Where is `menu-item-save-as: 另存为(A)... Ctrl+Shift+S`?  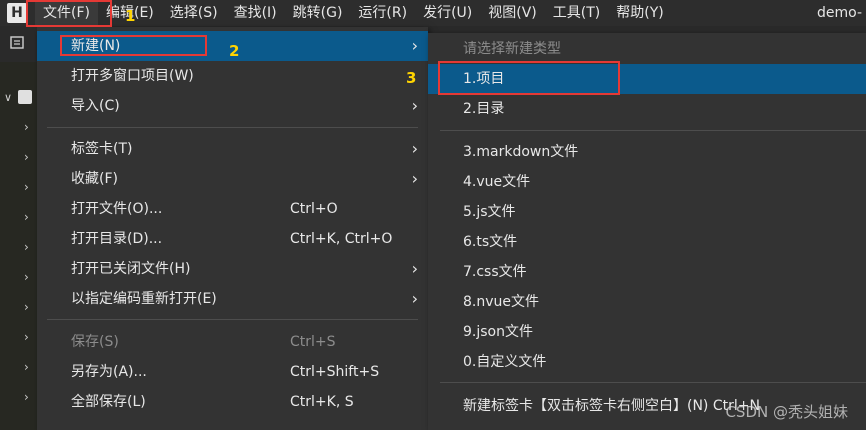 menu-item-save-as: 另存为(A)... Ctrl+Shift+S is located at coordinates (232, 372).